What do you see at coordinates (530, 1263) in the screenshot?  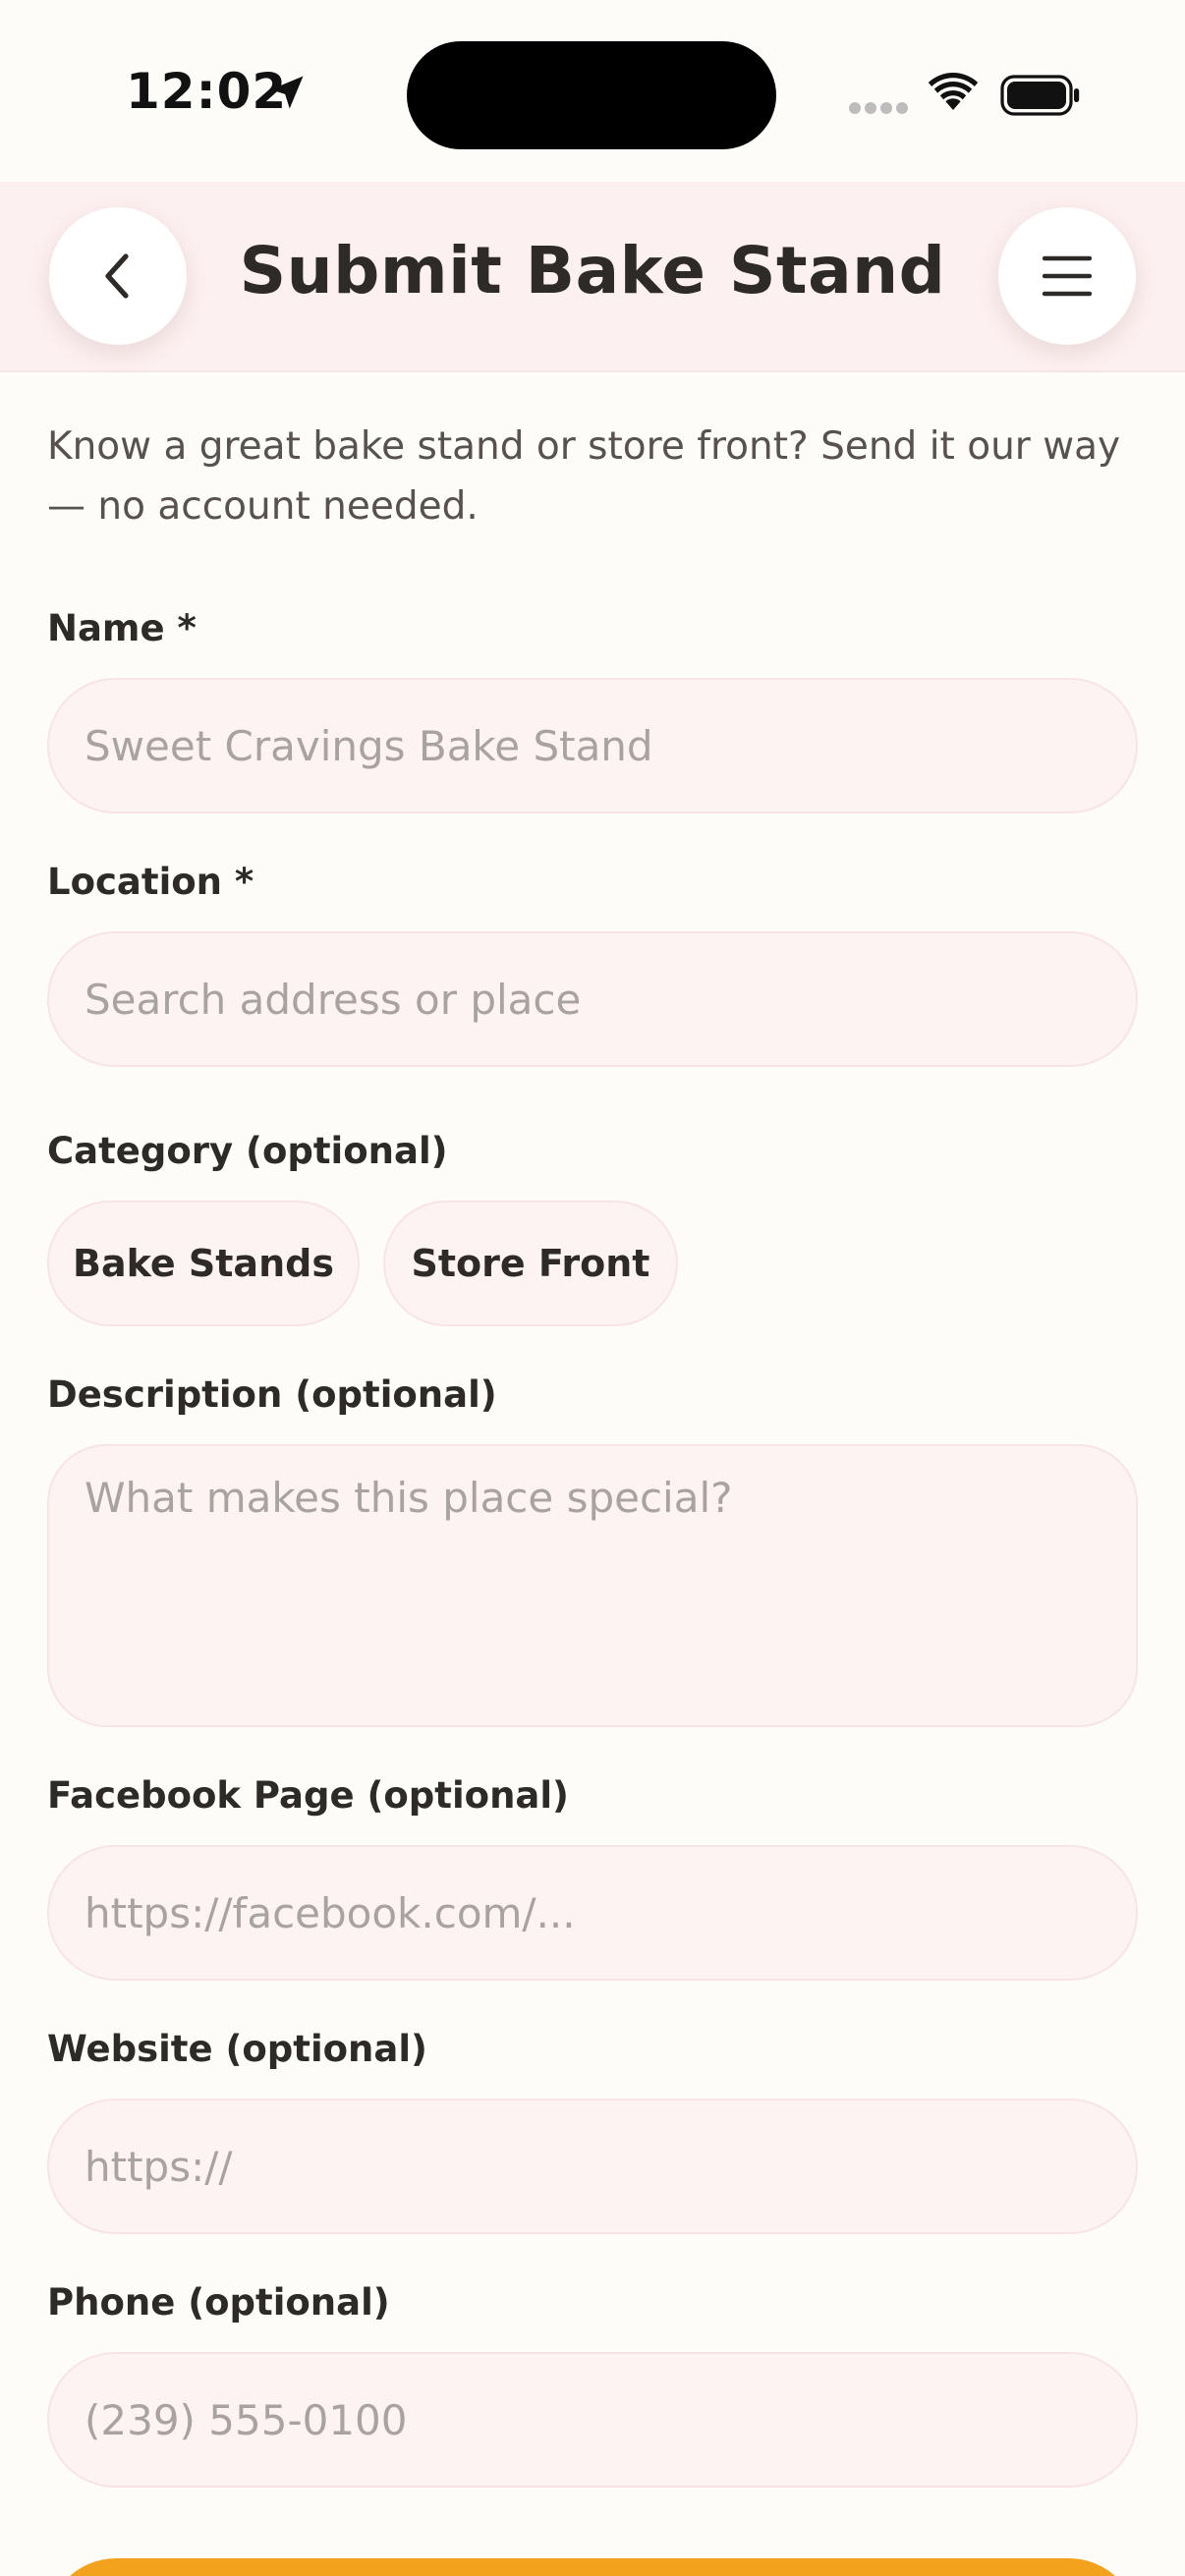 I see `category-chip-store-front: Store Front` at bounding box center [530, 1263].